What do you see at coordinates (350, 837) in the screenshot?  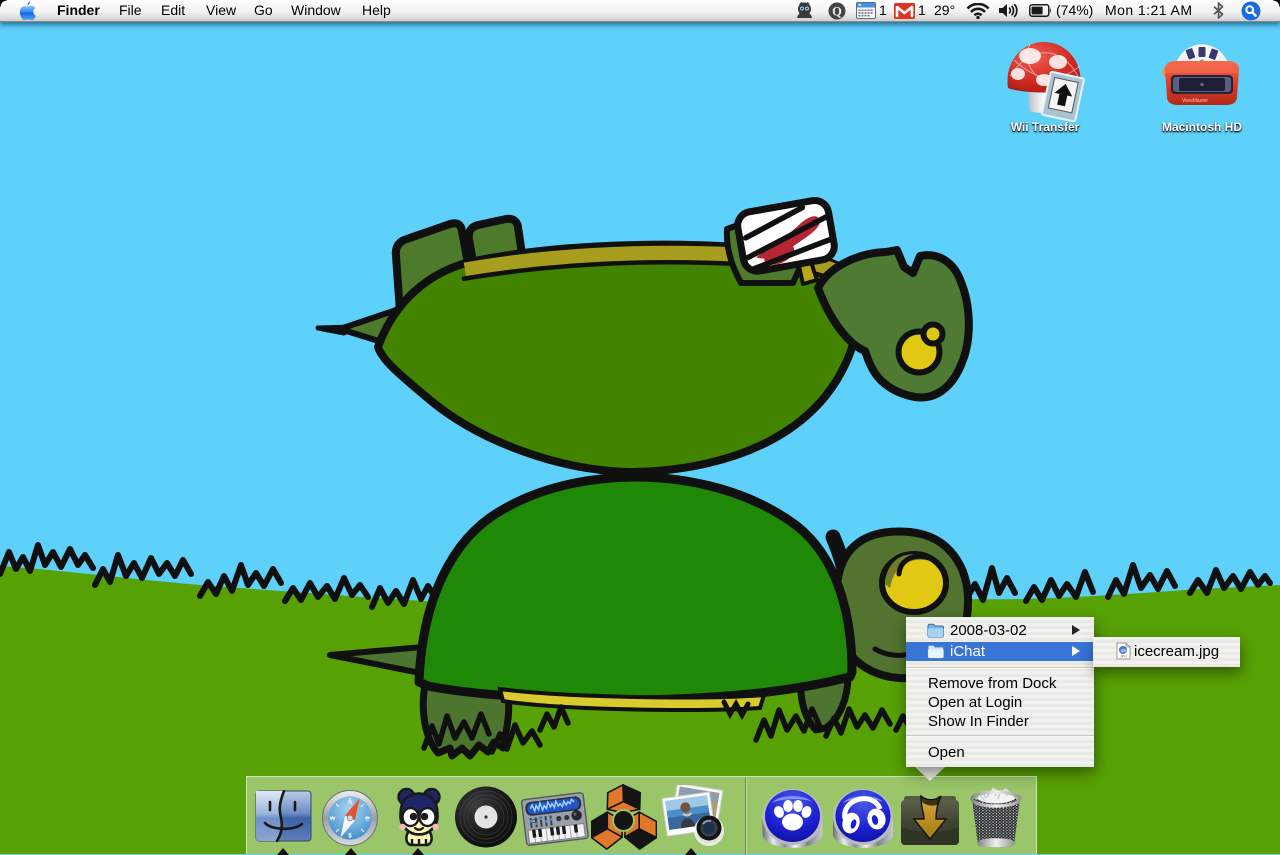 I see `svg-text: S` at bounding box center [350, 837].